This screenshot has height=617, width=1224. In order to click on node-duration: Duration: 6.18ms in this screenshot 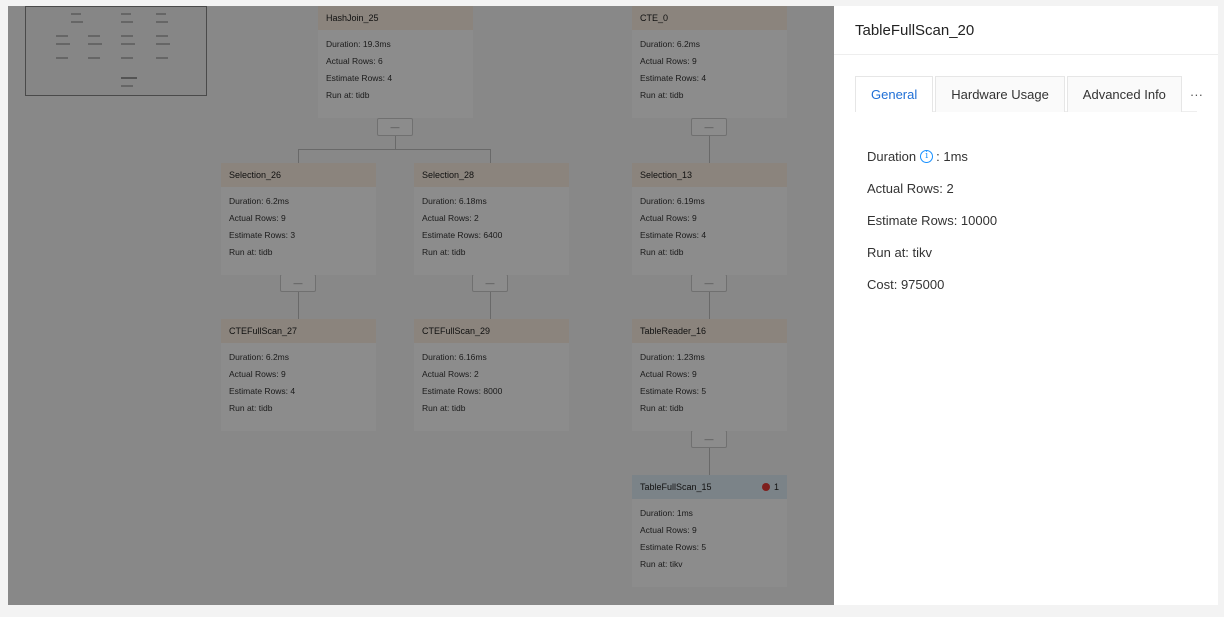, I will do `click(454, 201)`.